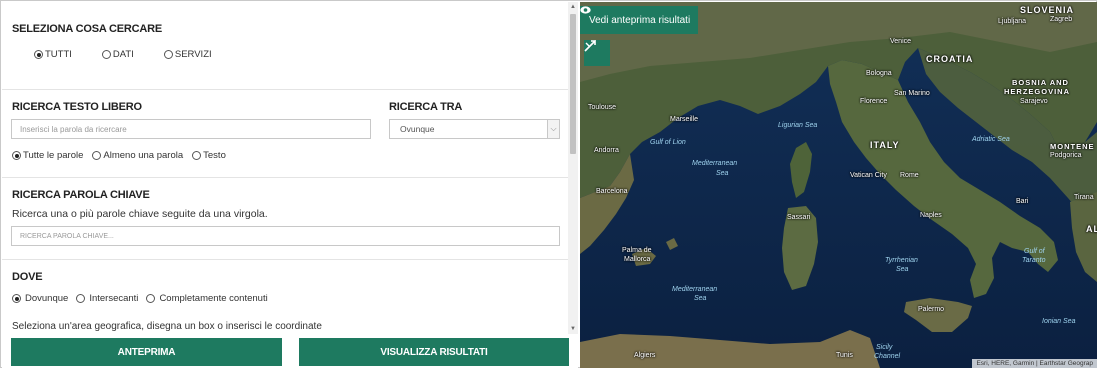 Image resolution: width=1097 pixels, height=368 pixels. I want to click on map-label-adriatic-sea: Adriatic Sea, so click(991, 139).